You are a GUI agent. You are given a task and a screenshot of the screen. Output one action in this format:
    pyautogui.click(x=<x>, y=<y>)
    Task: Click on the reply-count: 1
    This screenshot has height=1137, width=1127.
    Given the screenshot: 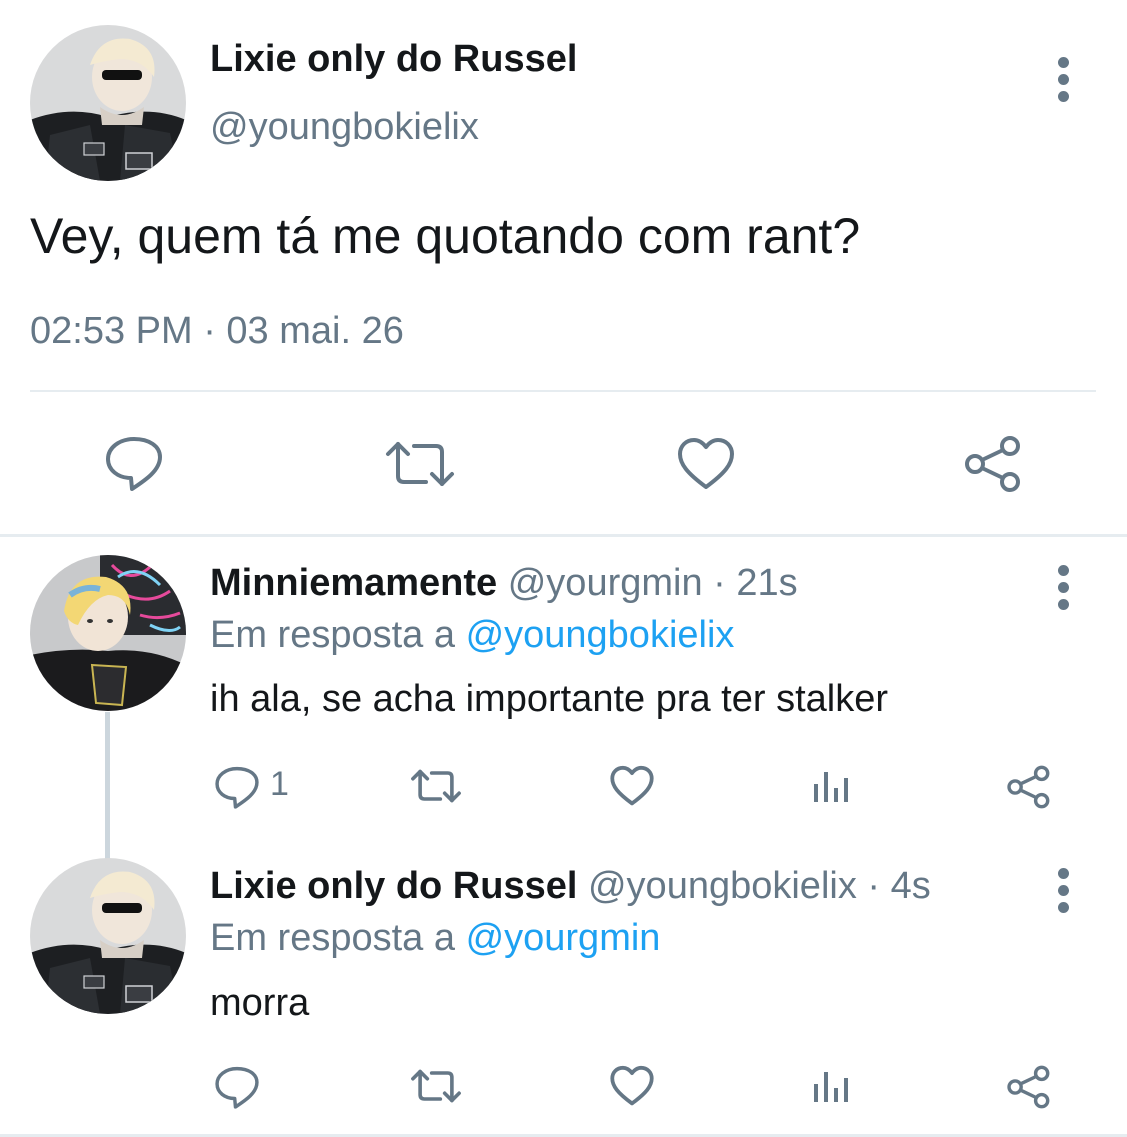 What is the action you would take?
    pyautogui.click(x=279, y=784)
    